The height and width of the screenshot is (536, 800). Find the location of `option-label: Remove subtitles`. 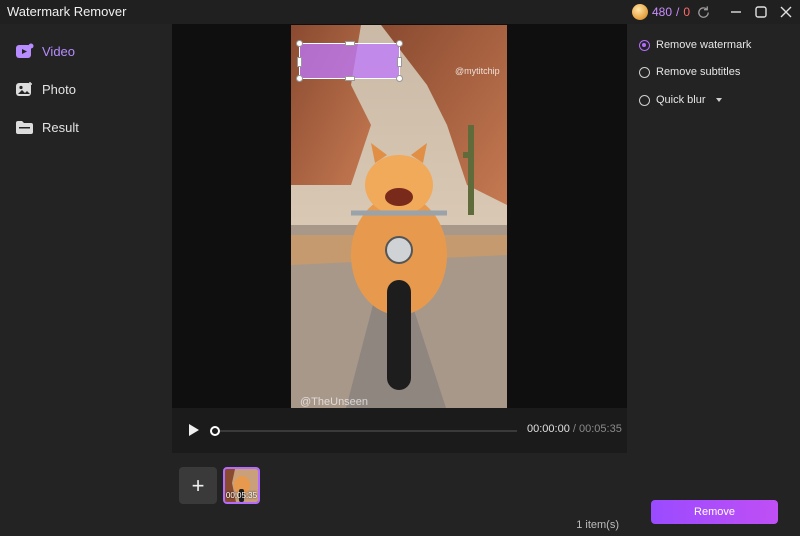

option-label: Remove subtitles is located at coordinates (698, 72).